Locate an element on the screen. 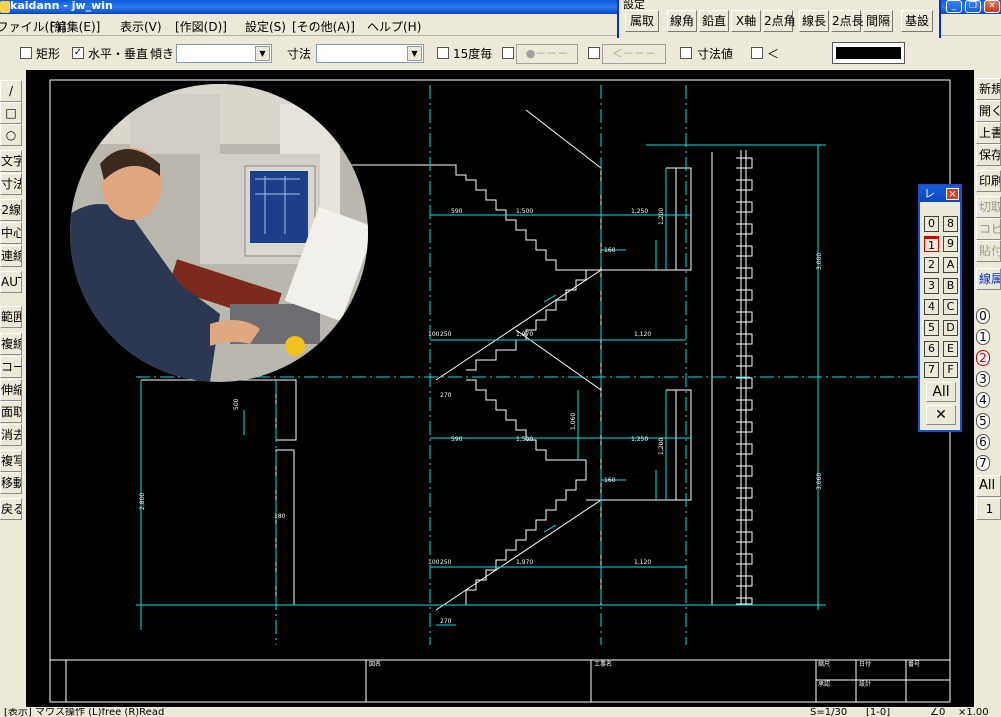 Image resolution: width=1001 pixels, height=717 pixels. circle-tool: ○ is located at coordinates (11, 135).